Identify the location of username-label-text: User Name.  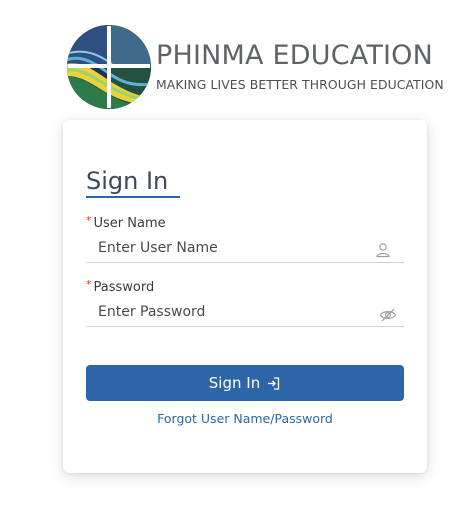
(129, 223).